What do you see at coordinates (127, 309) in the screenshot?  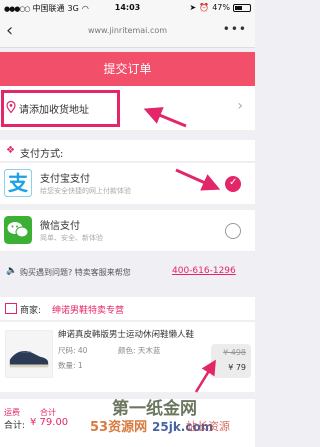 I see `merchant-row: 商家: 绅诺男鞋特卖专营` at bounding box center [127, 309].